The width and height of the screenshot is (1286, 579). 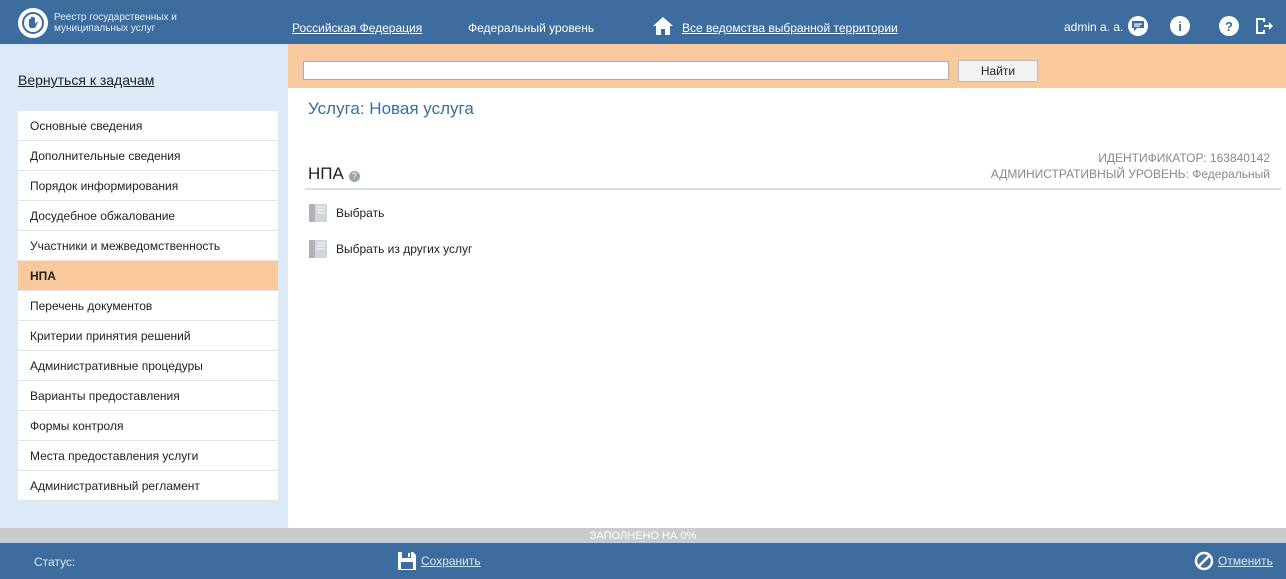 I want to click on page-title: Услуга: Новая услуга, so click(x=391, y=108).